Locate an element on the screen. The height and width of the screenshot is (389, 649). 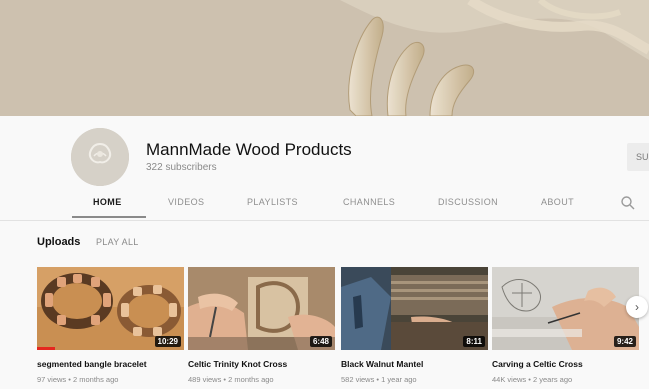
tabs-divider is located at coordinates (324, 220).